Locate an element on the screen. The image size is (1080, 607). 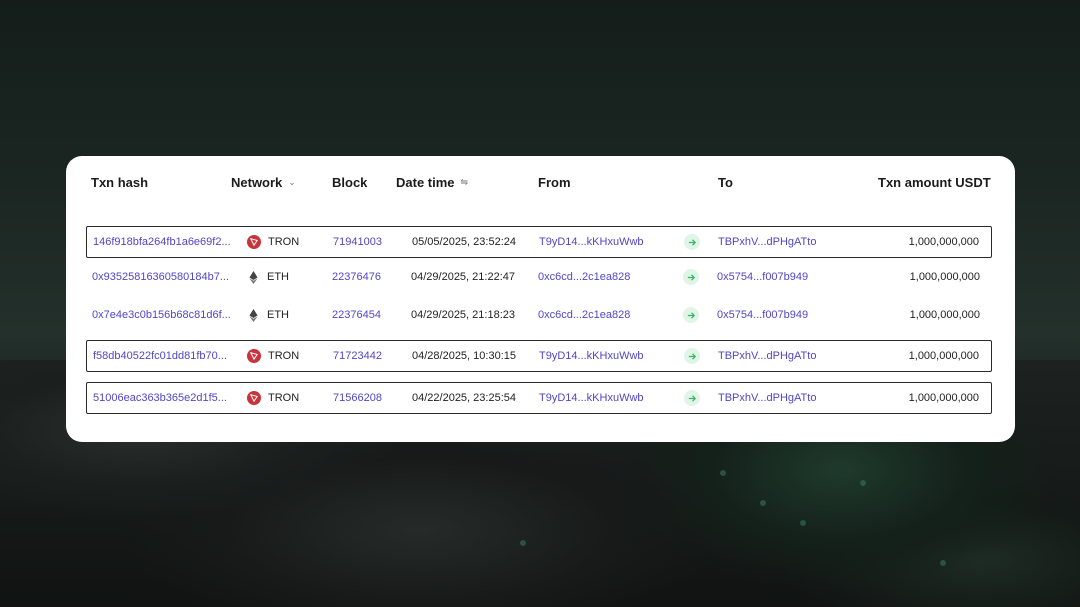
date-time-value: 04/29/2025, 21:18:23 is located at coordinates (463, 315).